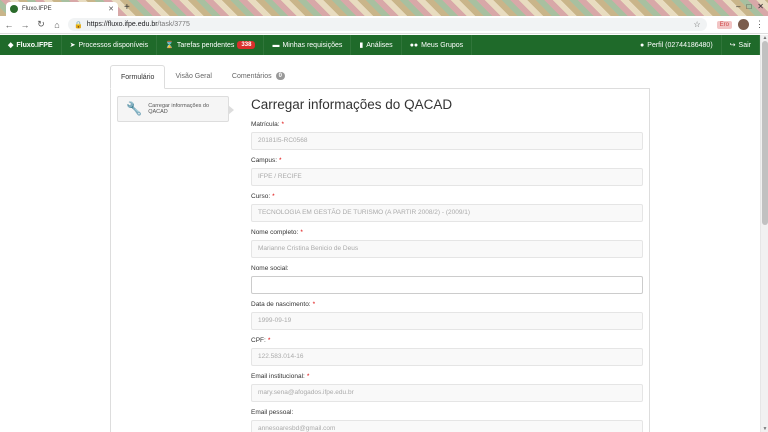 The height and width of the screenshot is (432, 768). I want to click on field-label: Email institucional: *, so click(280, 376).